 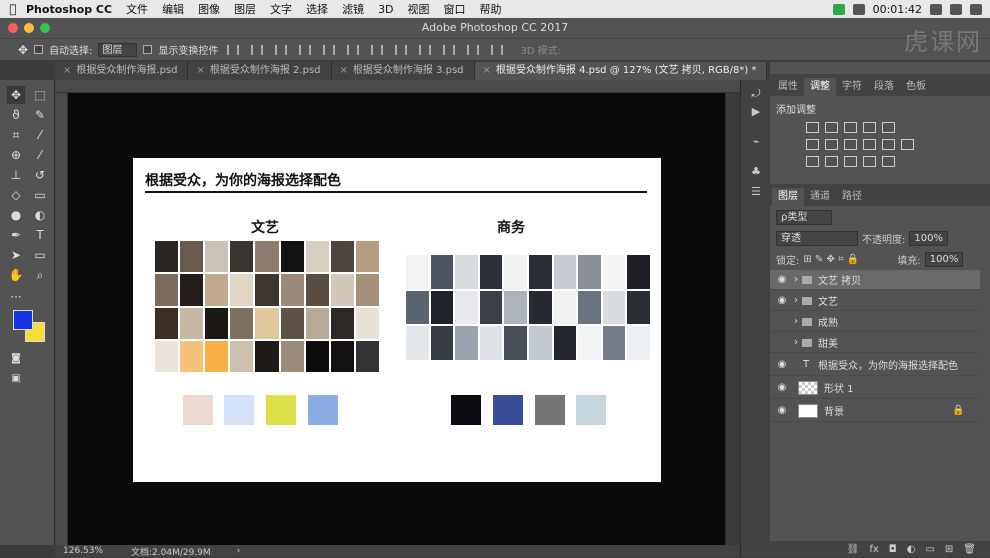 I want to click on distribute-hcenter-icon, so click(x=473, y=49).